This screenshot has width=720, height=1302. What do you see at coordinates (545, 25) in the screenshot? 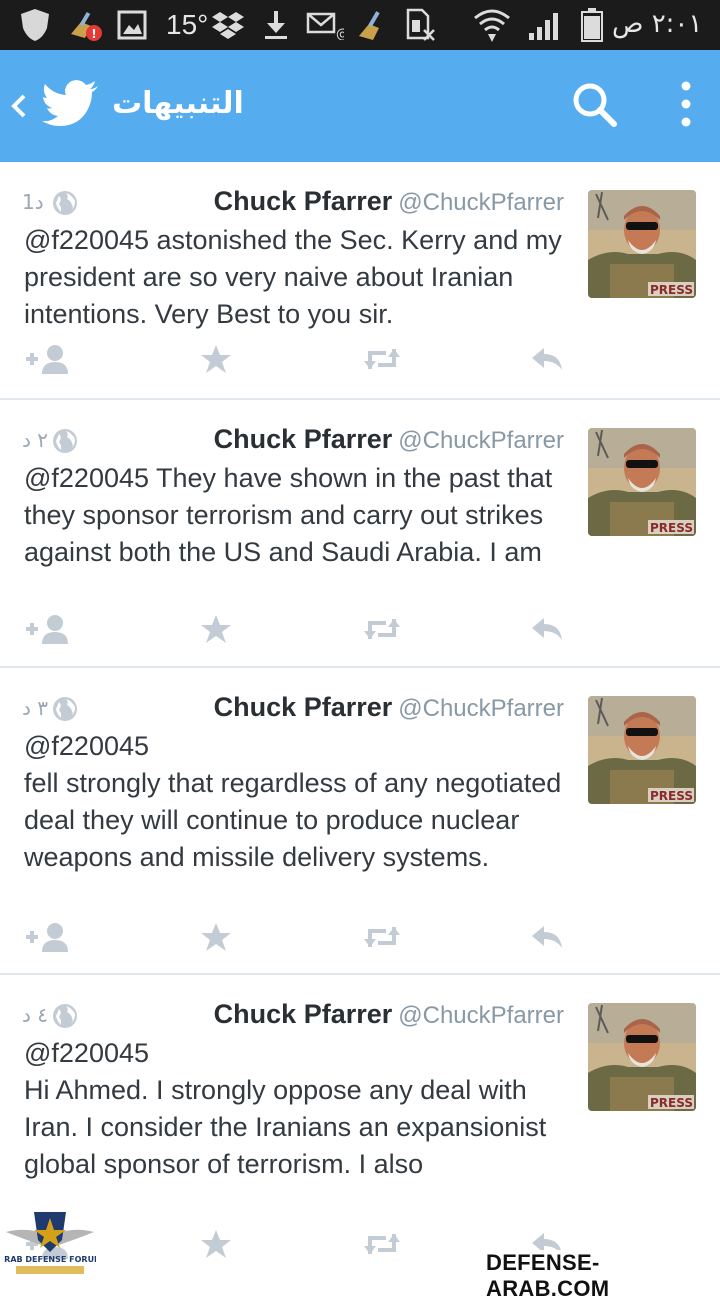
I see `signal-icon` at bounding box center [545, 25].